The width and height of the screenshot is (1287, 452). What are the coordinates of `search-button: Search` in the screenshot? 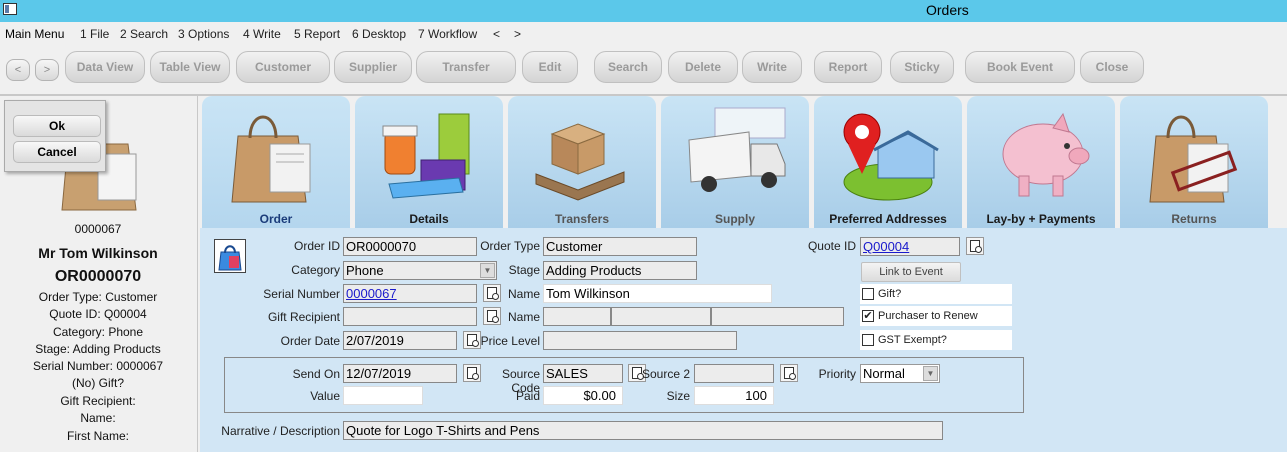 It's located at (628, 67).